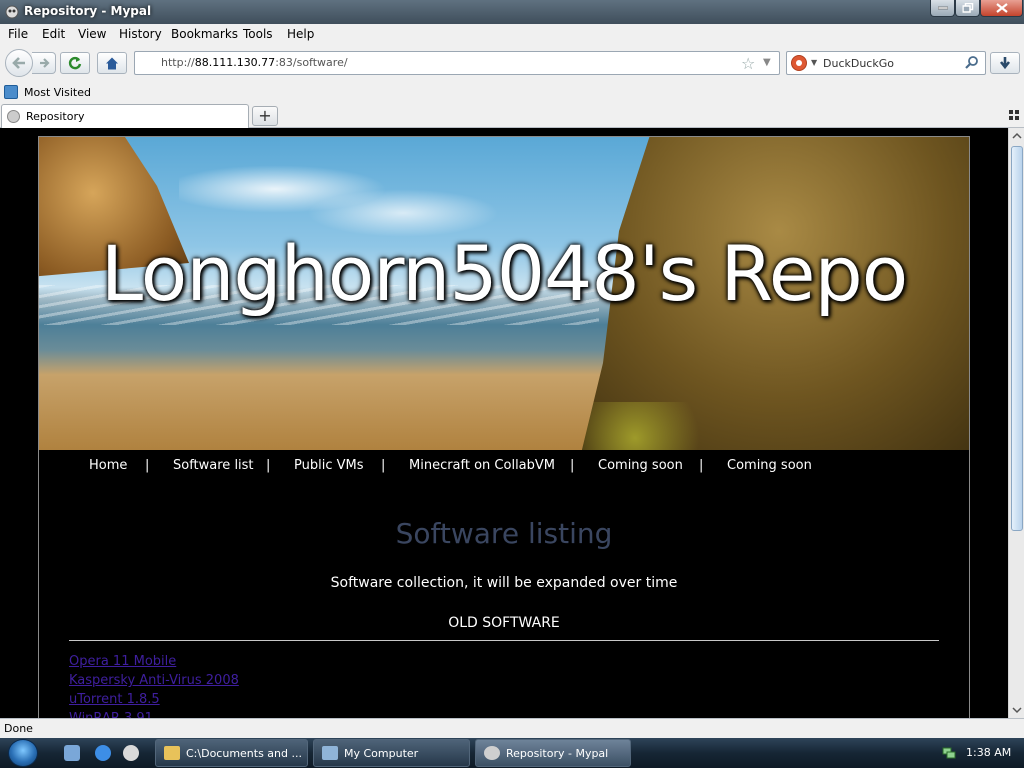 The width and height of the screenshot is (1024, 768). I want to click on home-button, so click(112, 63).